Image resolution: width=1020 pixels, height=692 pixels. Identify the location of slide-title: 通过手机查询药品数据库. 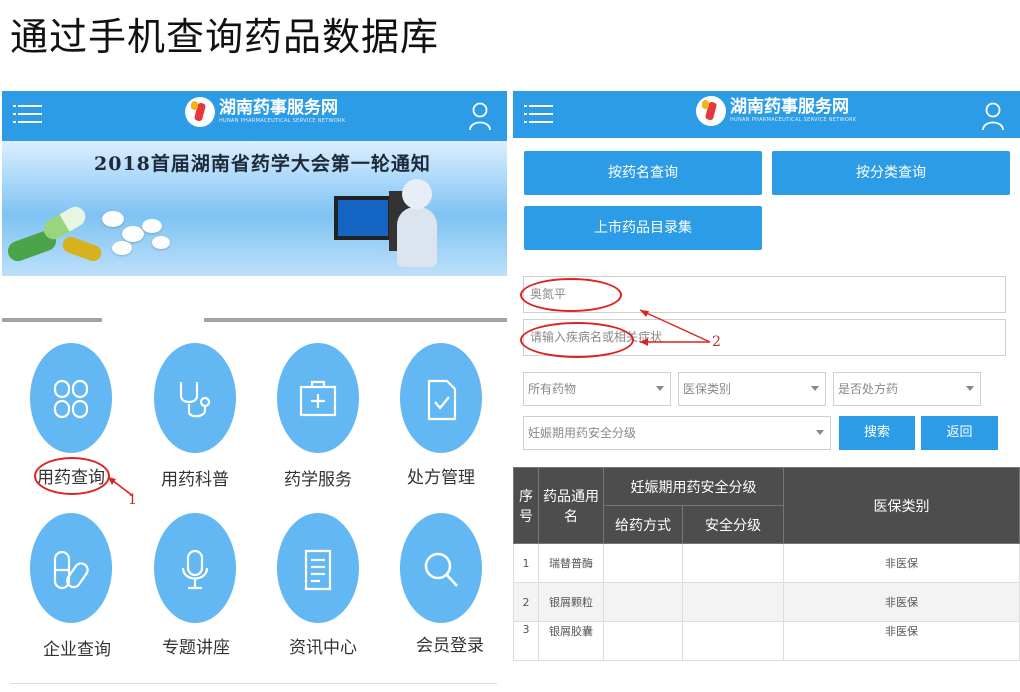
(225, 37).